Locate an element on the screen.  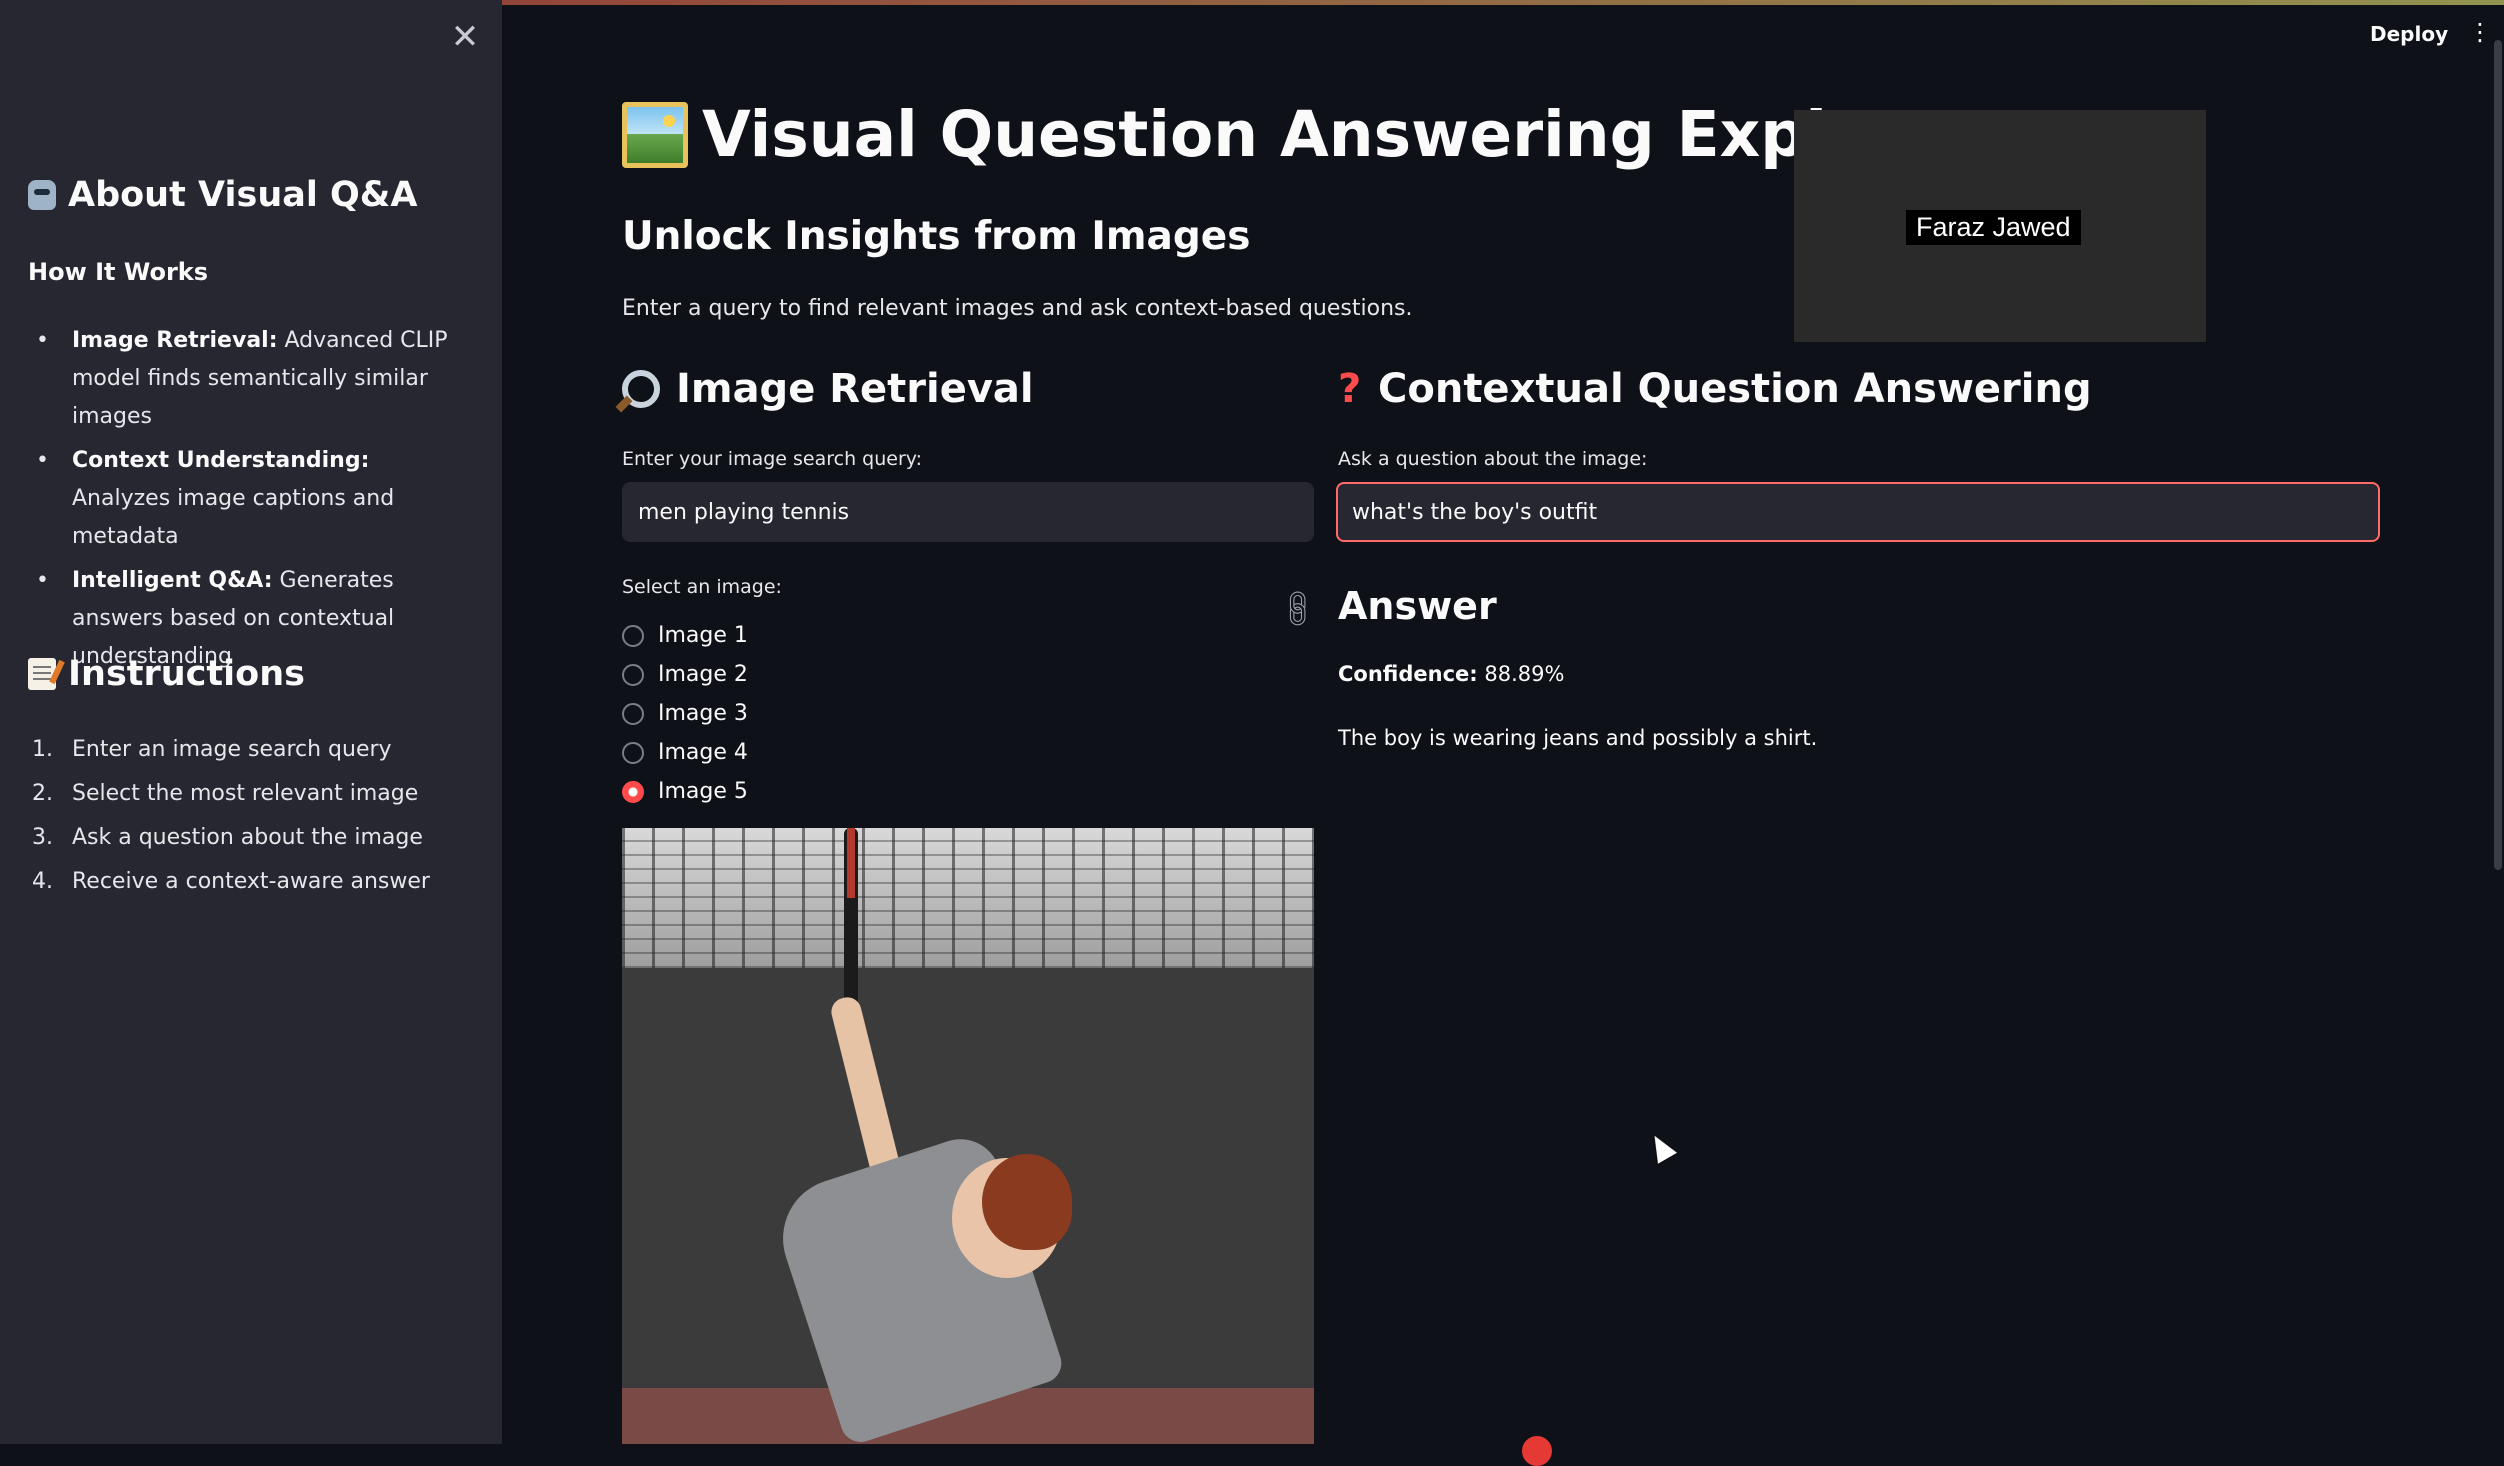
radio-label: Image 3 is located at coordinates (703, 713).